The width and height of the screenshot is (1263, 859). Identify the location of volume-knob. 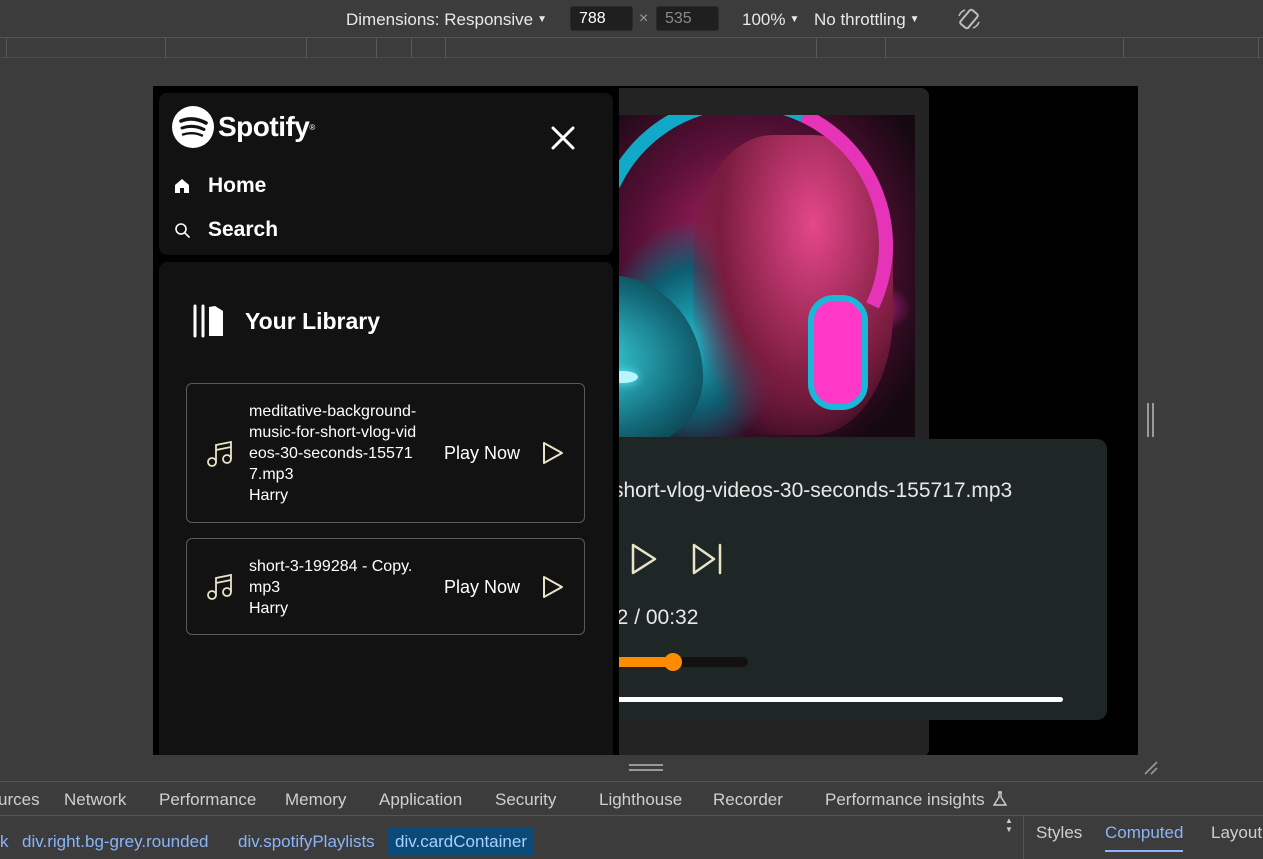
(672, 662).